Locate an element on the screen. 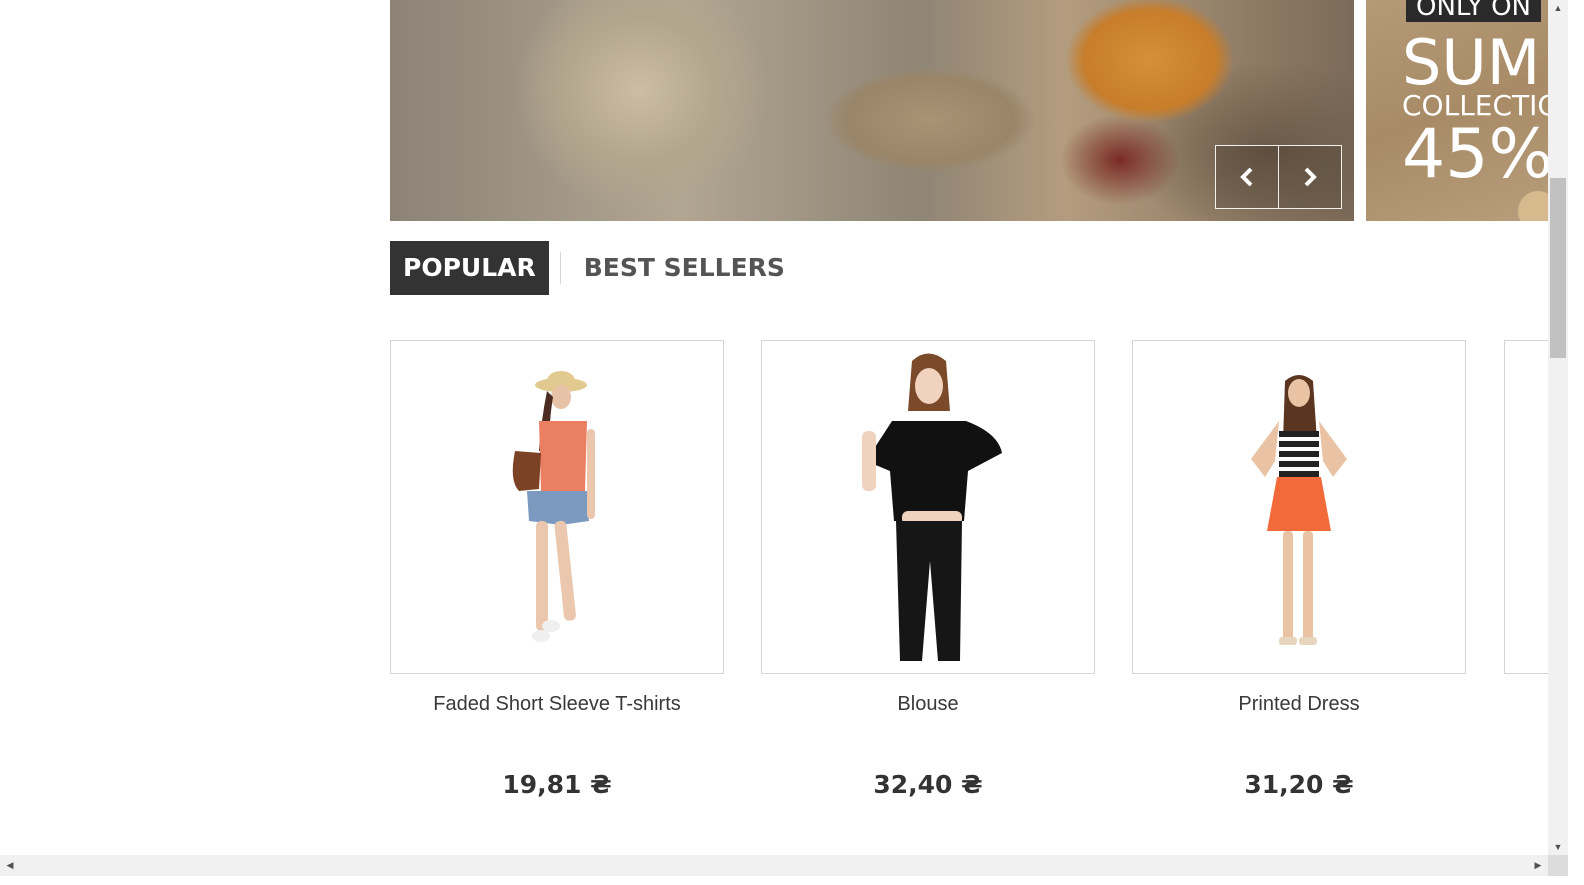 The height and width of the screenshot is (885, 1584). scrollbar-corner is located at coordinates (1558, 865).